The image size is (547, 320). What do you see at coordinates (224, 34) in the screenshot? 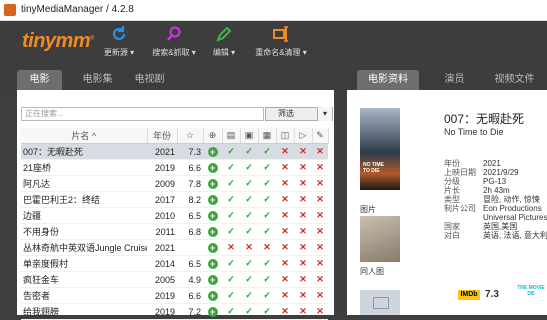
I see `pencil-icon` at bounding box center [224, 34].